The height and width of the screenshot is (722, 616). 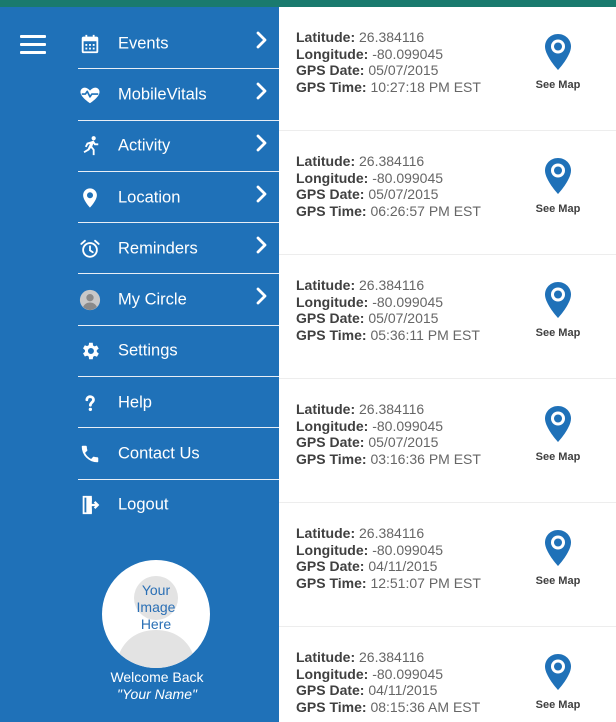 I want to click on sidebar-item-events: Events, so click(x=175, y=44).